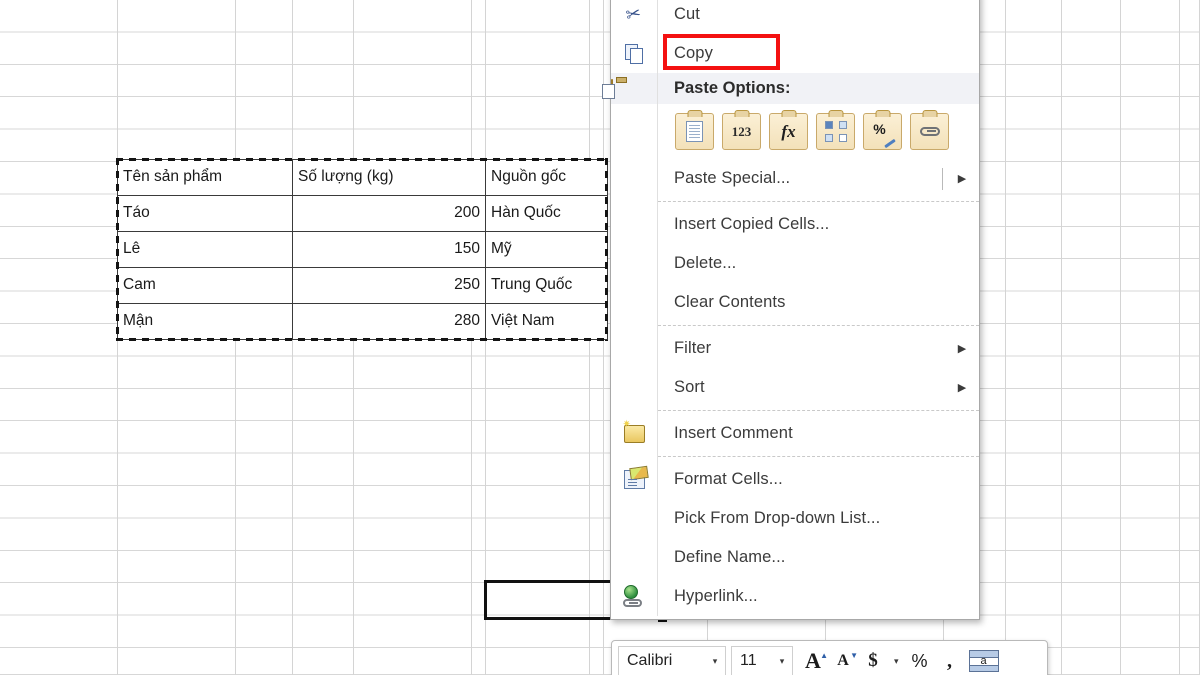  Describe the element at coordinates (795, 53) in the screenshot. I see `menu-item-copy: Copy` at that location.